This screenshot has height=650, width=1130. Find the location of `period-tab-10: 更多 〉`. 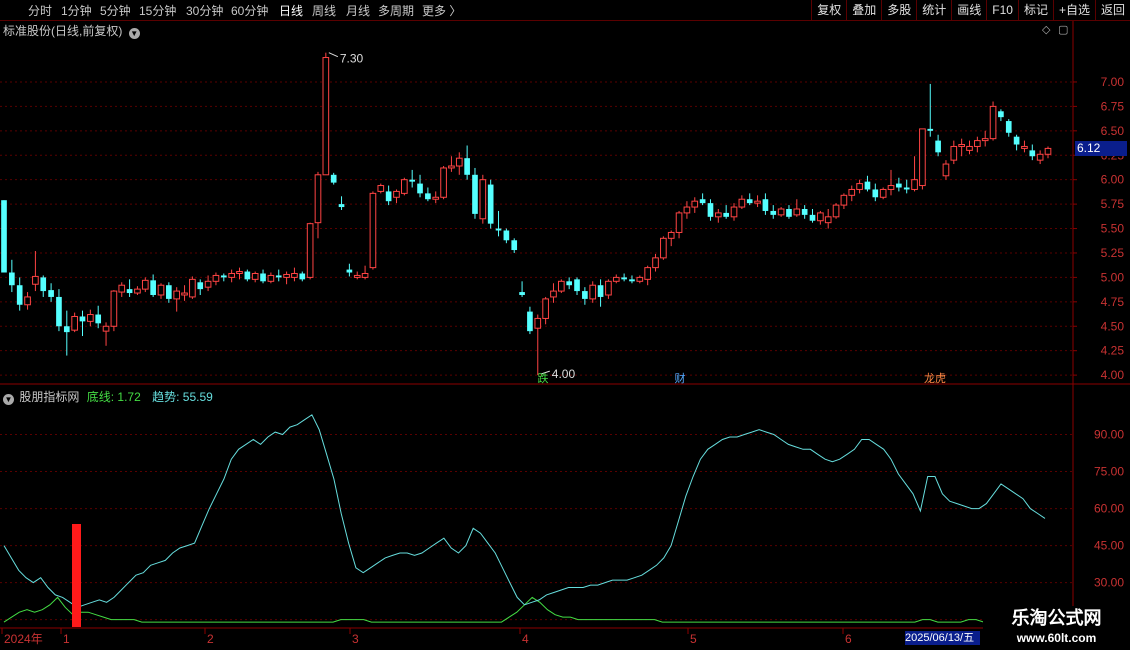

period-tab-10: 更多 〉 is located at coordinates (441, 10).